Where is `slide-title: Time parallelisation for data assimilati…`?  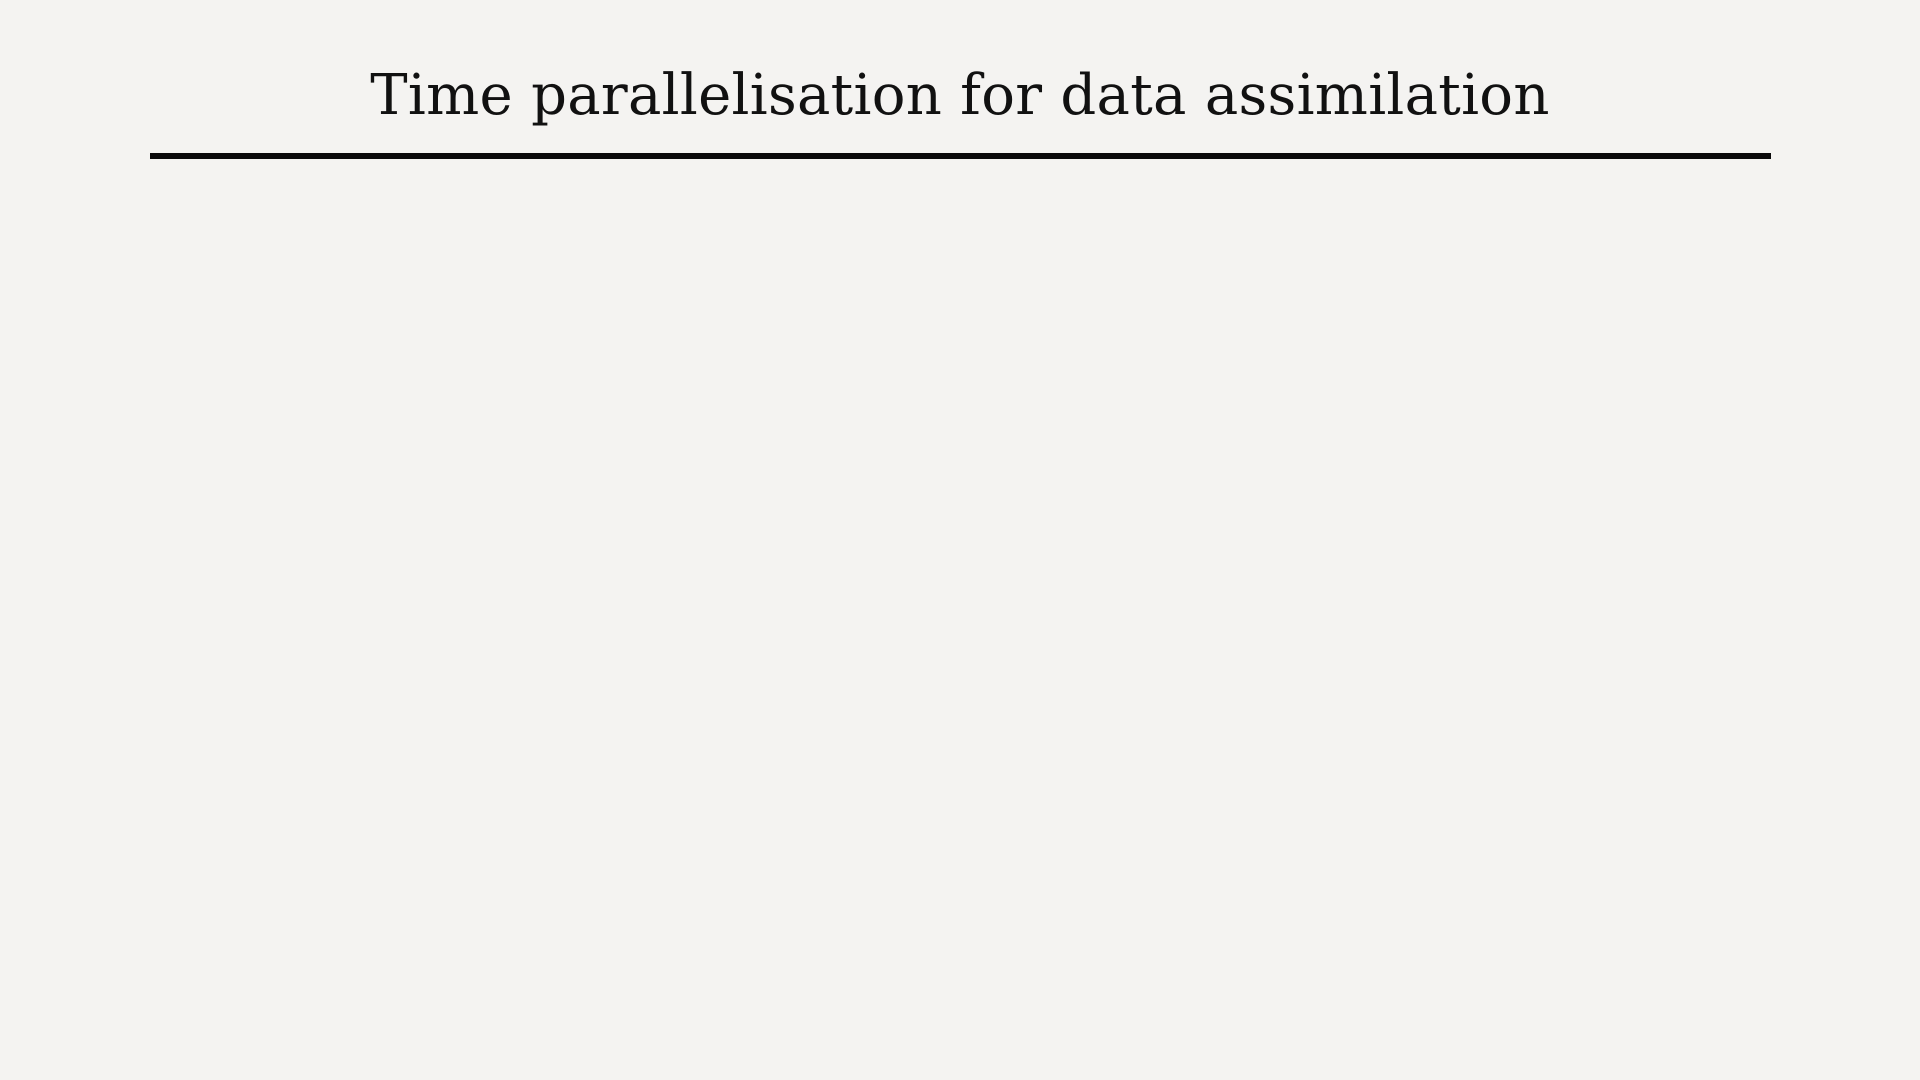
slide-title: Time parallelisation for data assimilati… is located at coordinates (960, 95).